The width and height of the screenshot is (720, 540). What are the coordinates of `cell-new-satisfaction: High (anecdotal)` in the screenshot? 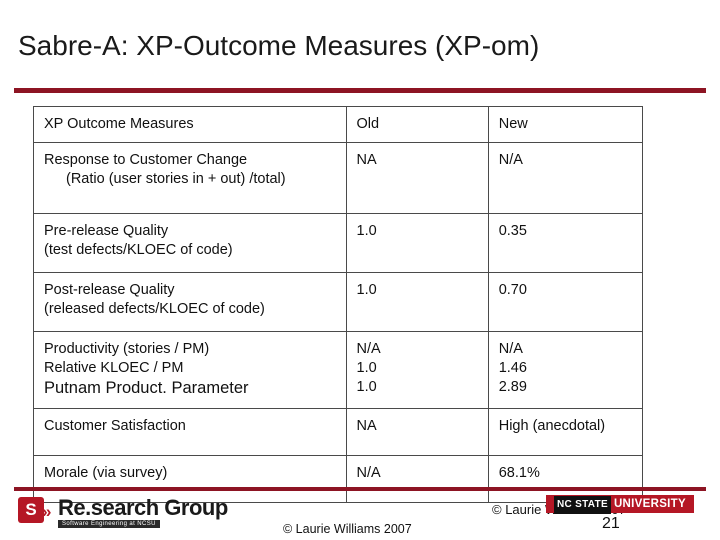 It's located at (565, 432).